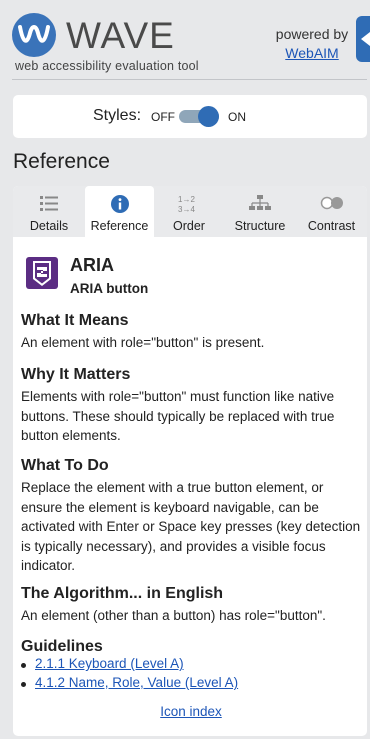 The width and height of the screenshot is (370, 739). What do you see at coordinates (119, 226) in the screenshot?
I see `tab-label: Reference` at bounding box center [119, 226].